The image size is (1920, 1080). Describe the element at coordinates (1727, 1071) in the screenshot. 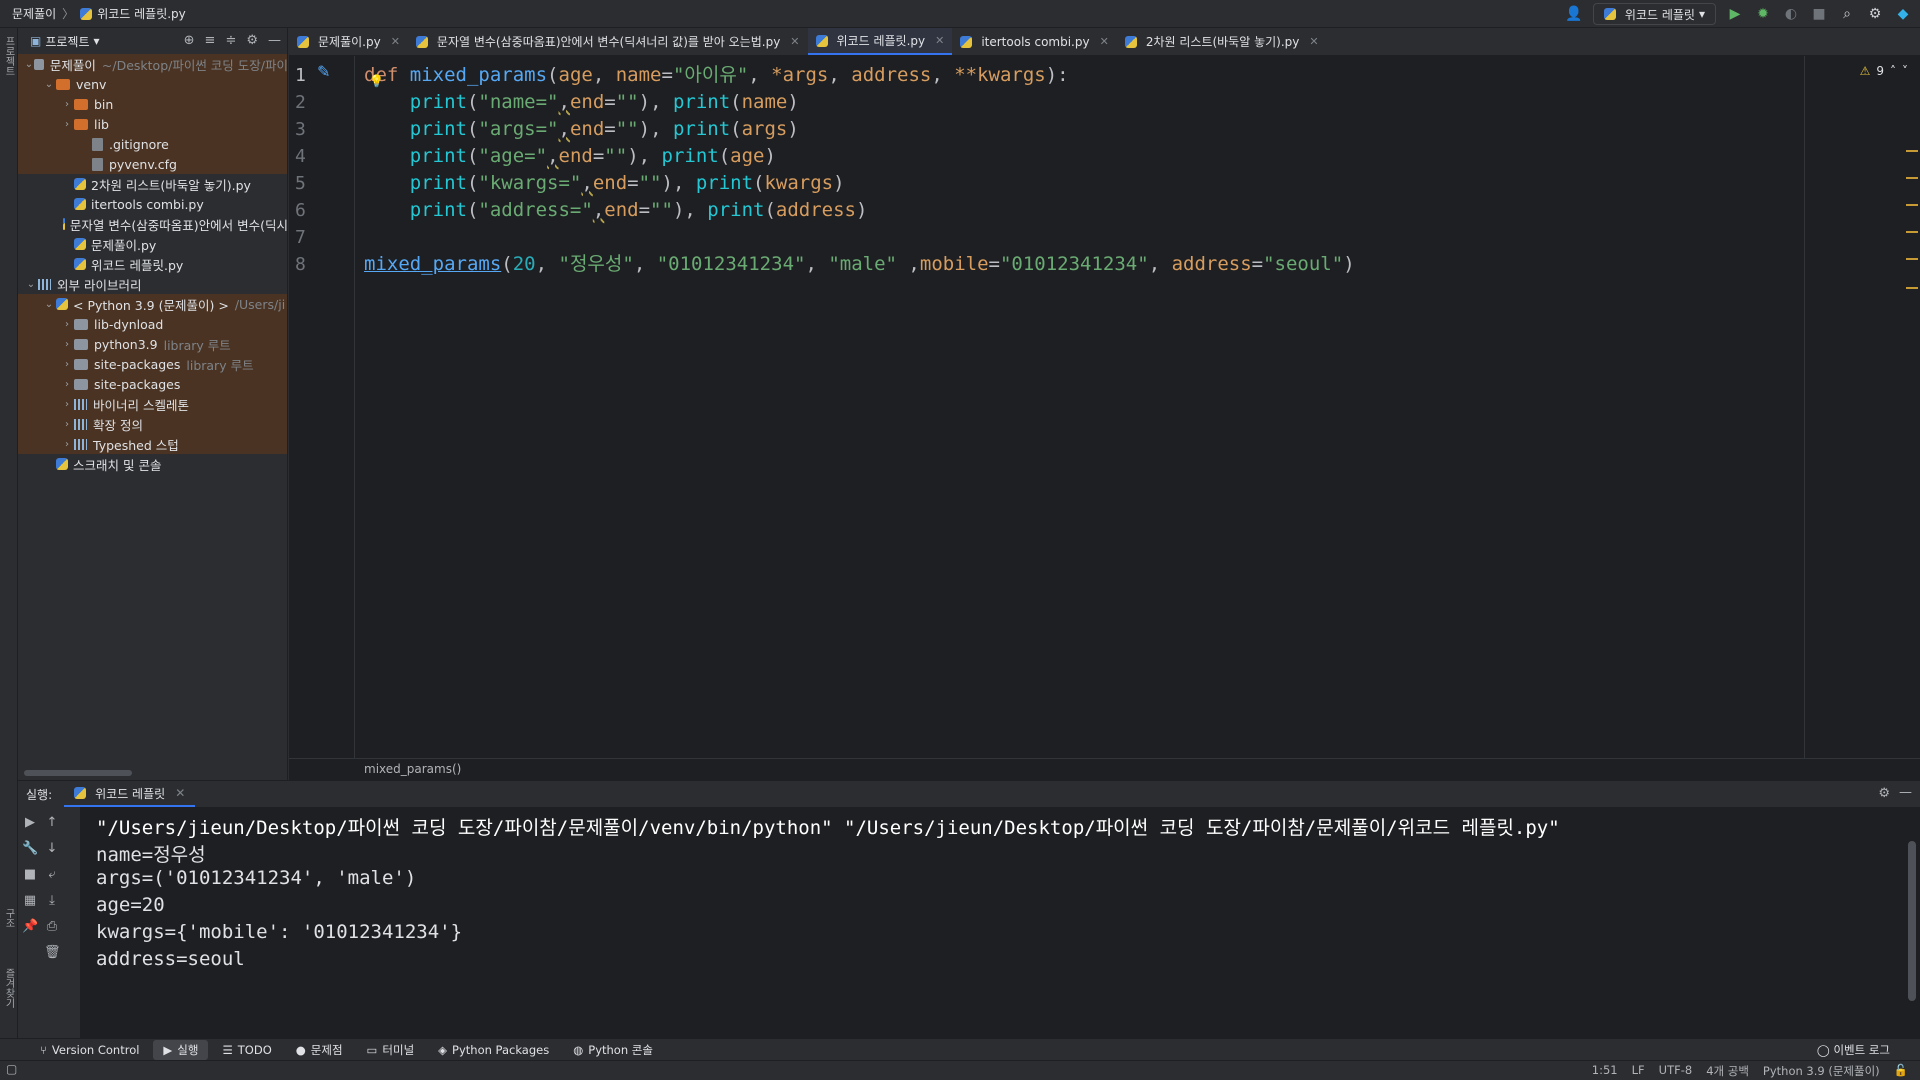

I see `status-item: 4개 공백` at that location.